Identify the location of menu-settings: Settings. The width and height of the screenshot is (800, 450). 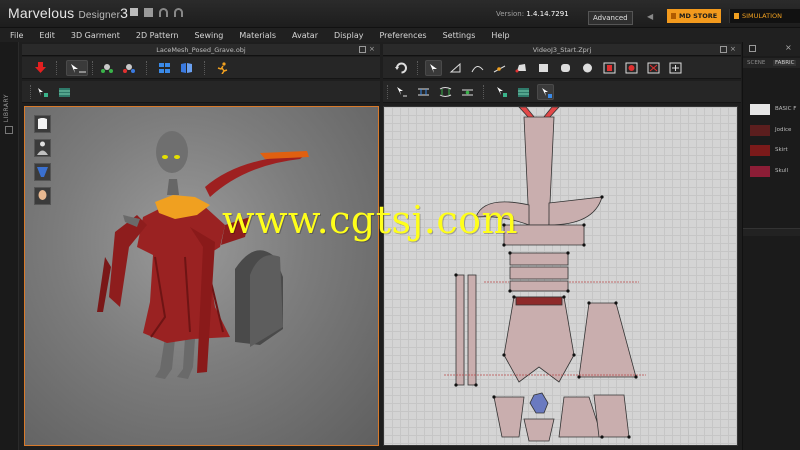
(459, 35).